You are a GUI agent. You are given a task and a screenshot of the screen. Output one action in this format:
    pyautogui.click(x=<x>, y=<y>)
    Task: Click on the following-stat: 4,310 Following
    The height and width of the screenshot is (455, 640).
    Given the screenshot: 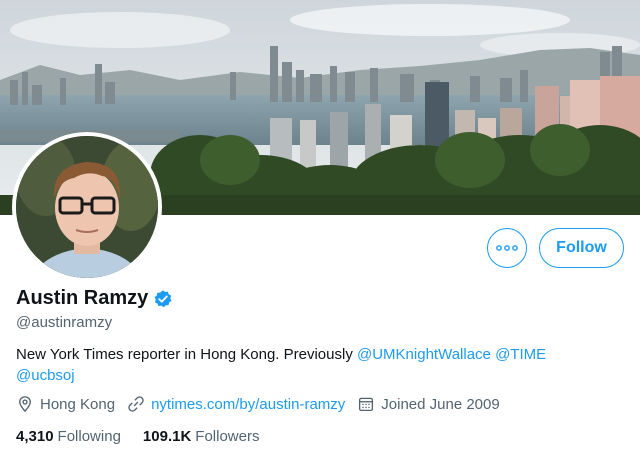 What is the action you would take?
    pyautogui.click(x=68, y=436)
    